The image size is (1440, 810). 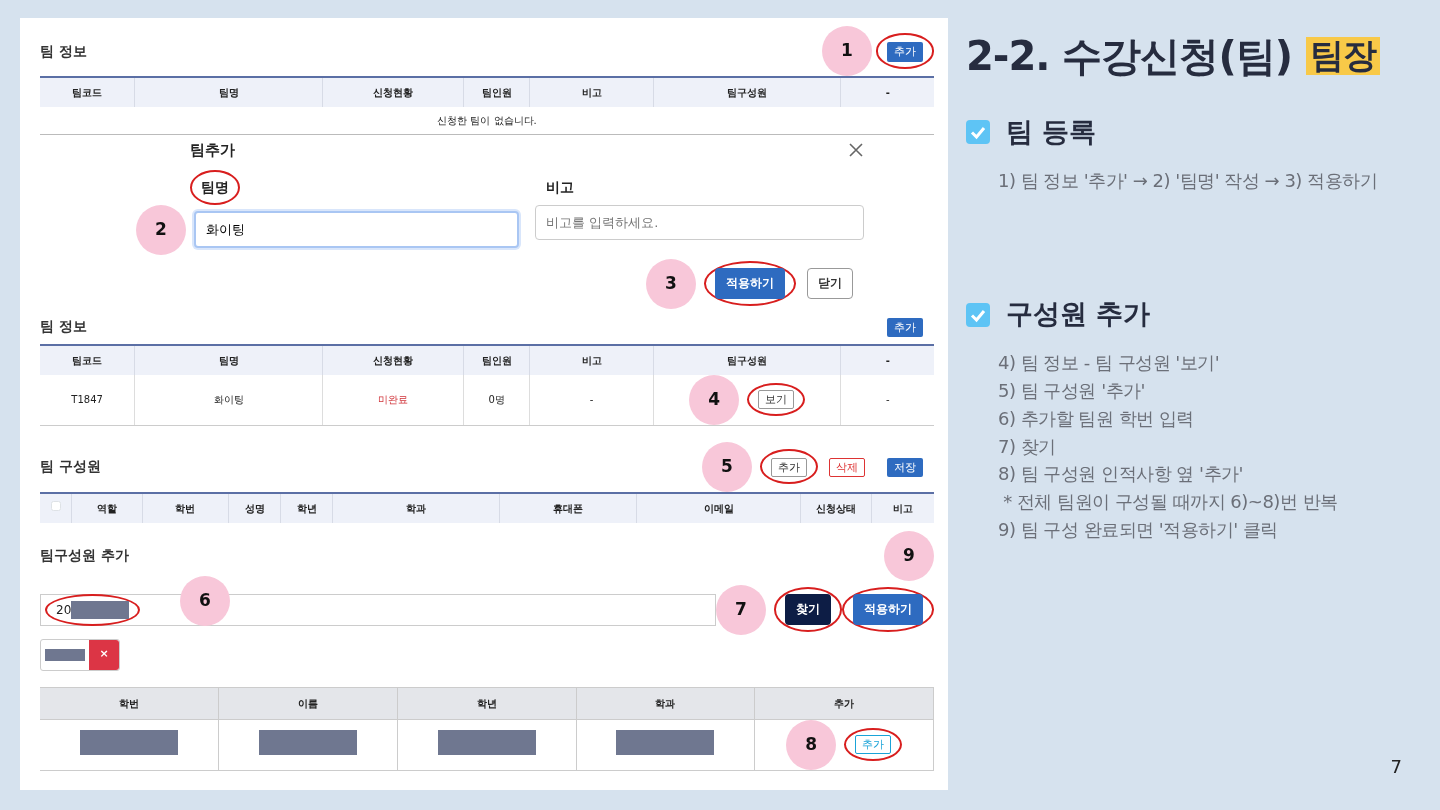 What do you see at coordinates (718, 507) in the screenshot?
I see `column-header: 이메일` at bounding box center [718, 507].